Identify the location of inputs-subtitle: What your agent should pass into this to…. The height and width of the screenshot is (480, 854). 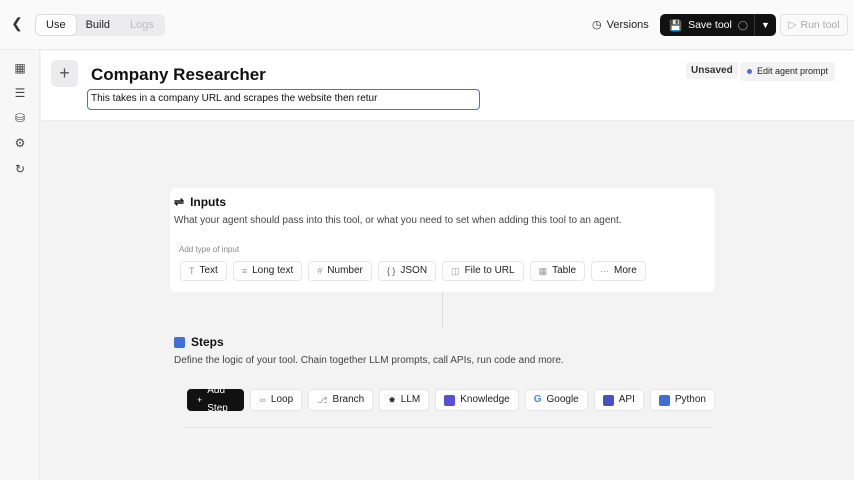
(398, 220).